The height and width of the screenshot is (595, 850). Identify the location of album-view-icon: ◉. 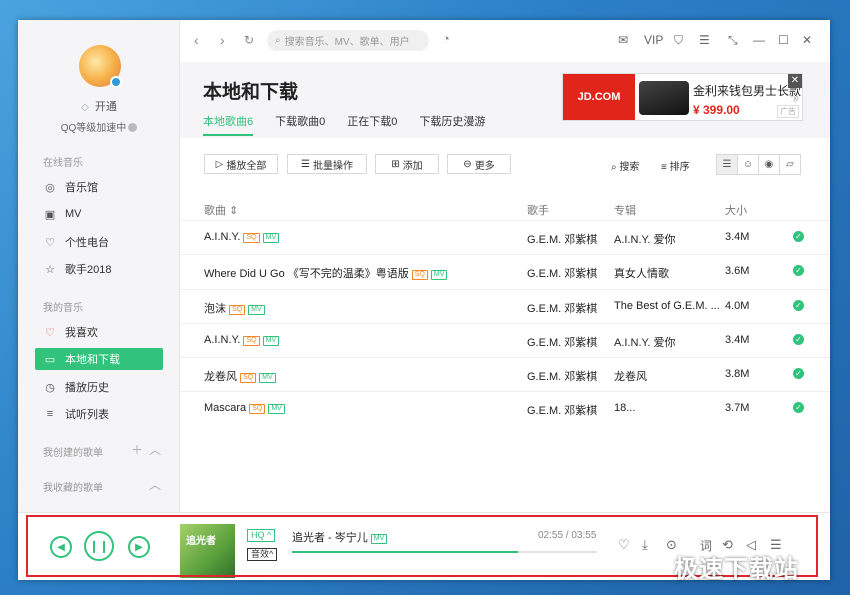
(769, 164).